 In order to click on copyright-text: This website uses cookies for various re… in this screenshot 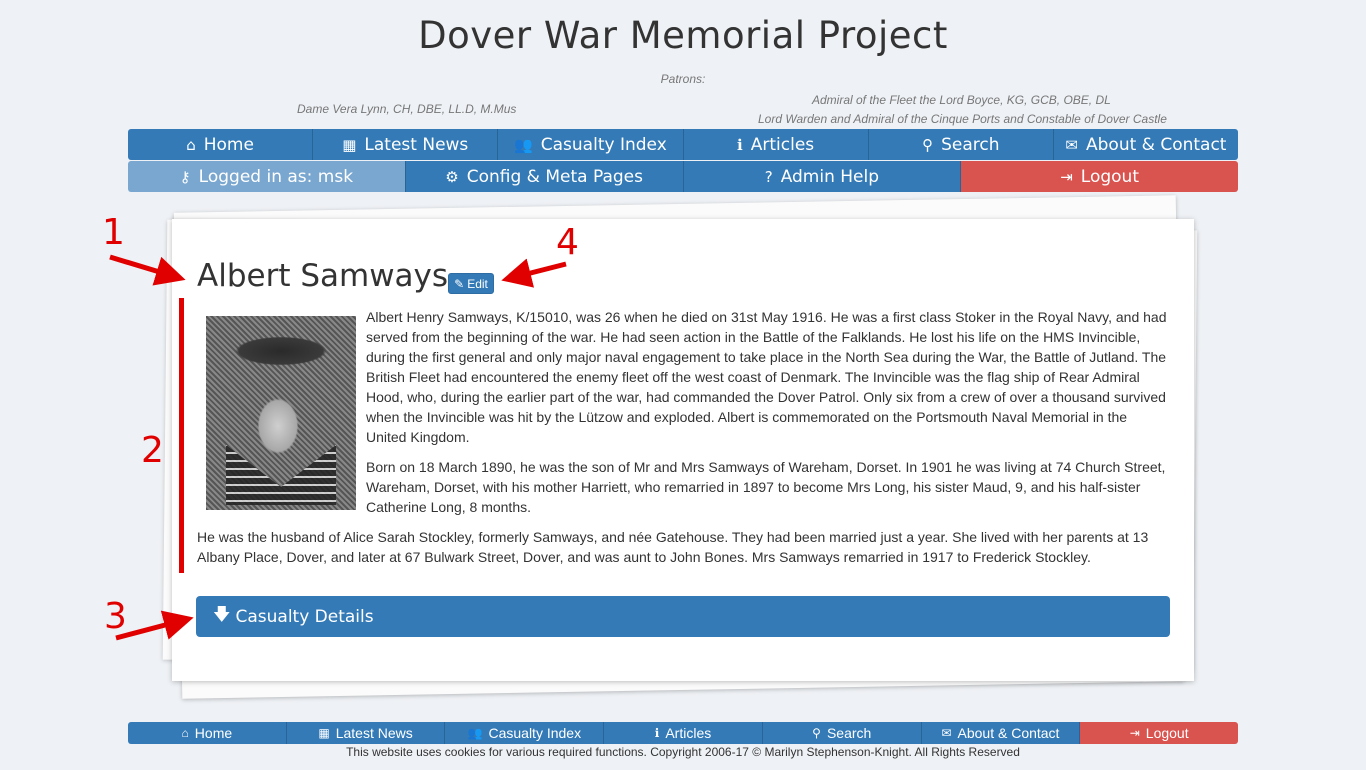, I will do `click(683, 752)`.